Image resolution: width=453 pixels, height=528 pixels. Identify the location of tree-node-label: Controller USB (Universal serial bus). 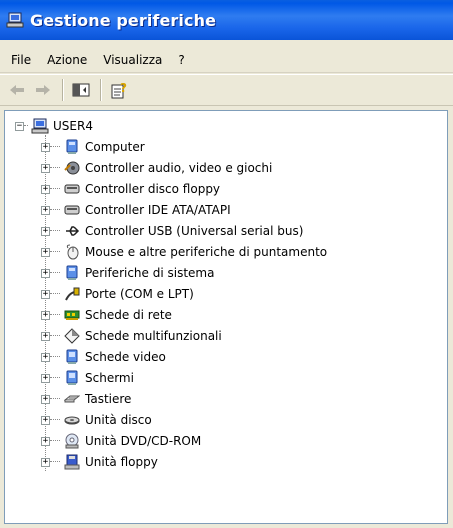
(194, 231).